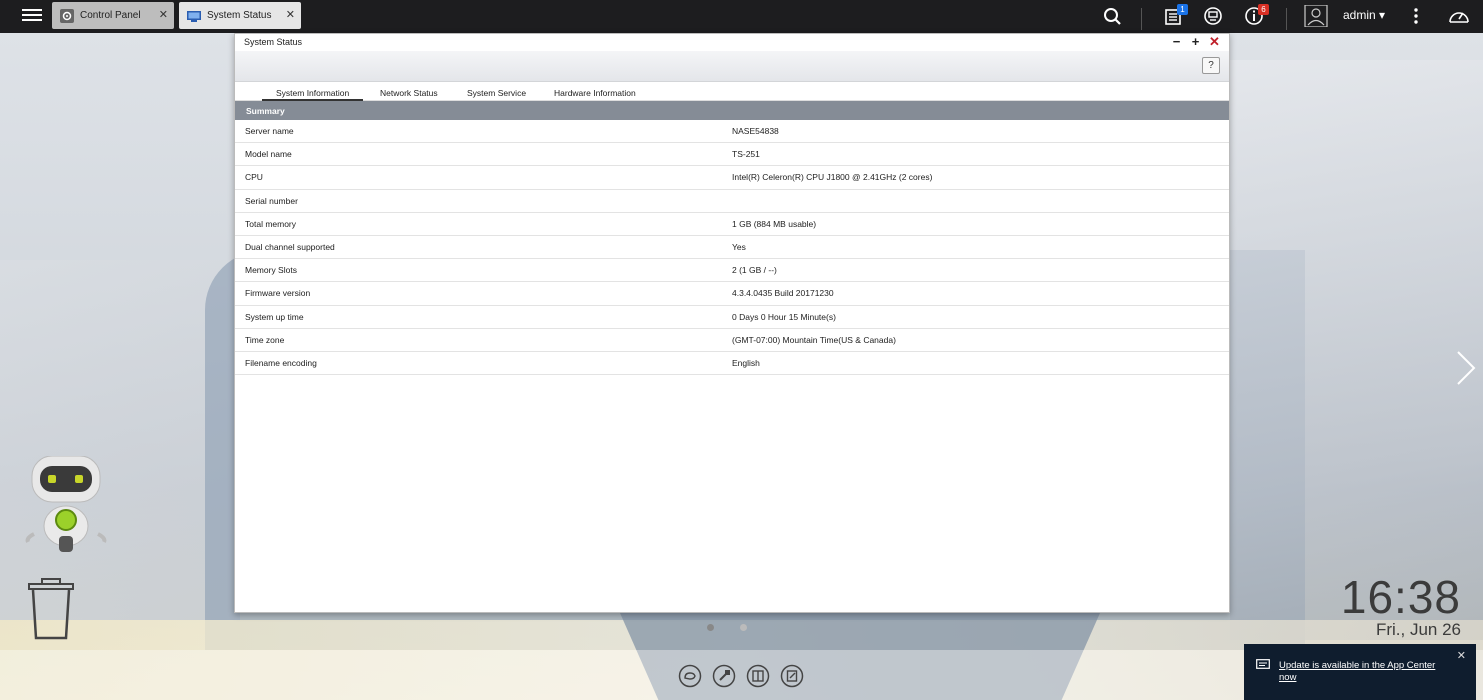 This screenshot has width=1483, height=700. What do you see at coordinates (754, 270) in the screenshot?
I see `row-value: 2 (1 GB / --)` at bounding box center [754, 270].